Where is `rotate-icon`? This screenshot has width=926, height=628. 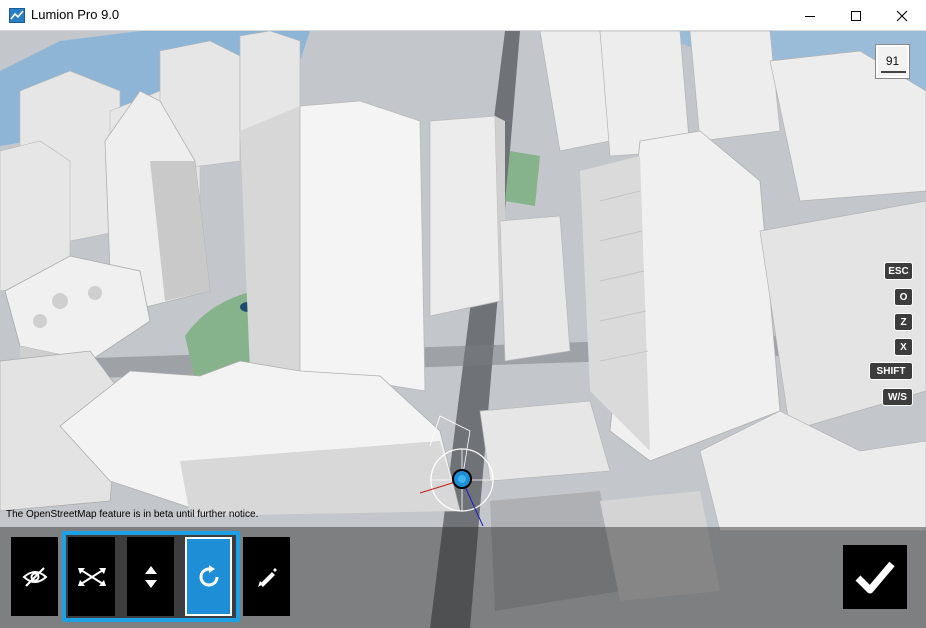
rotate-icon is located at coordinates (208, 575).